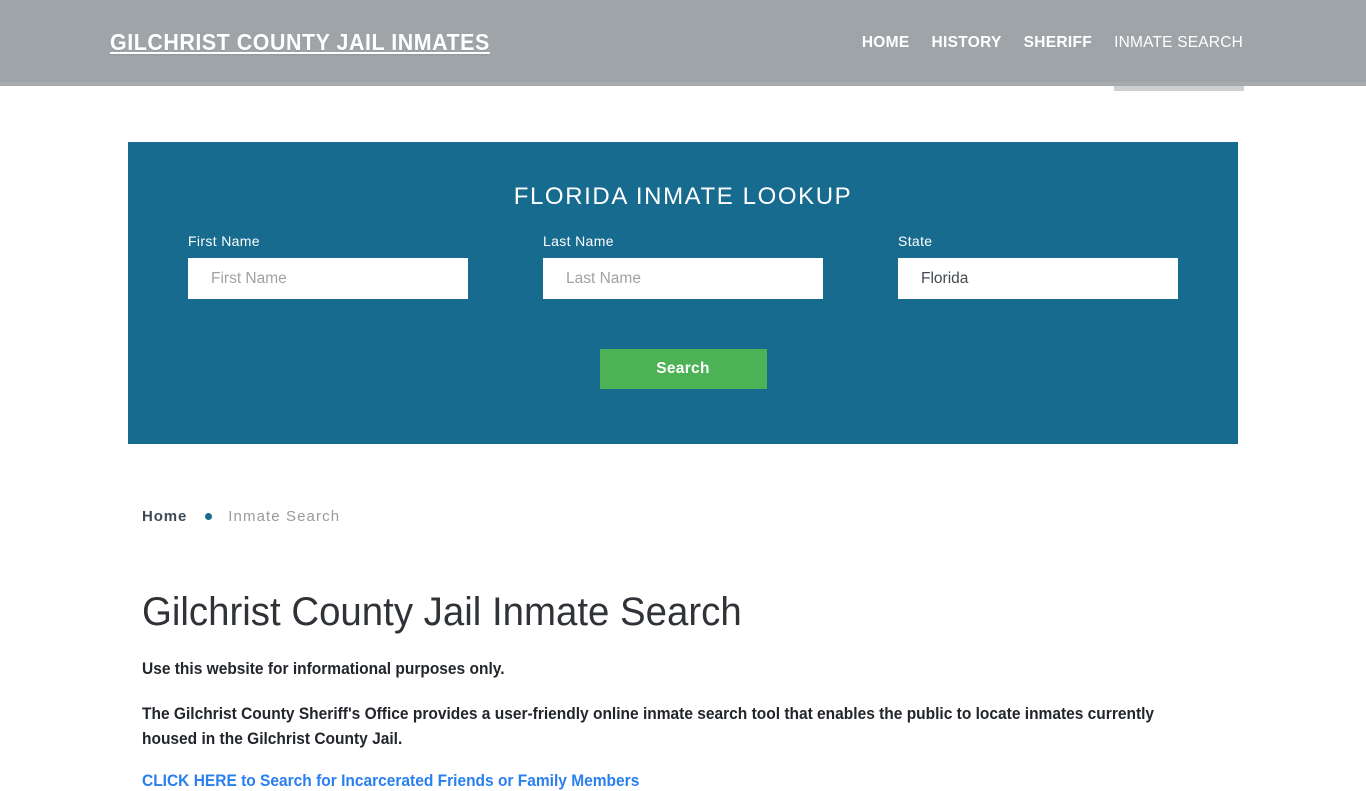  I want to click on first-name-field-group: First Name, so click(328, 266).